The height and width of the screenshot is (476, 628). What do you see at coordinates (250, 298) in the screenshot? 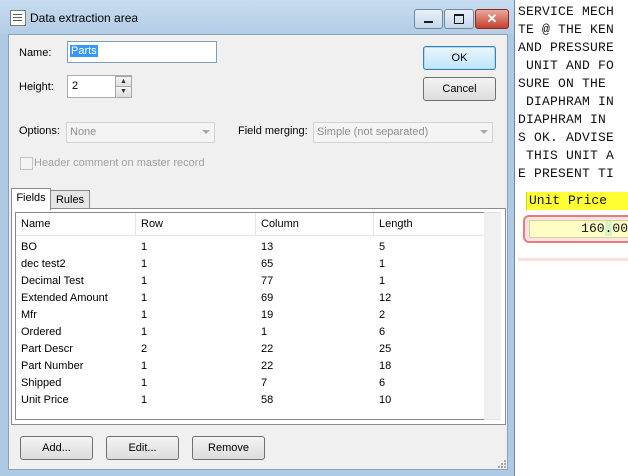
I see `table-row: Extended Amount 1 69 12` at bounding box center [250, 298].